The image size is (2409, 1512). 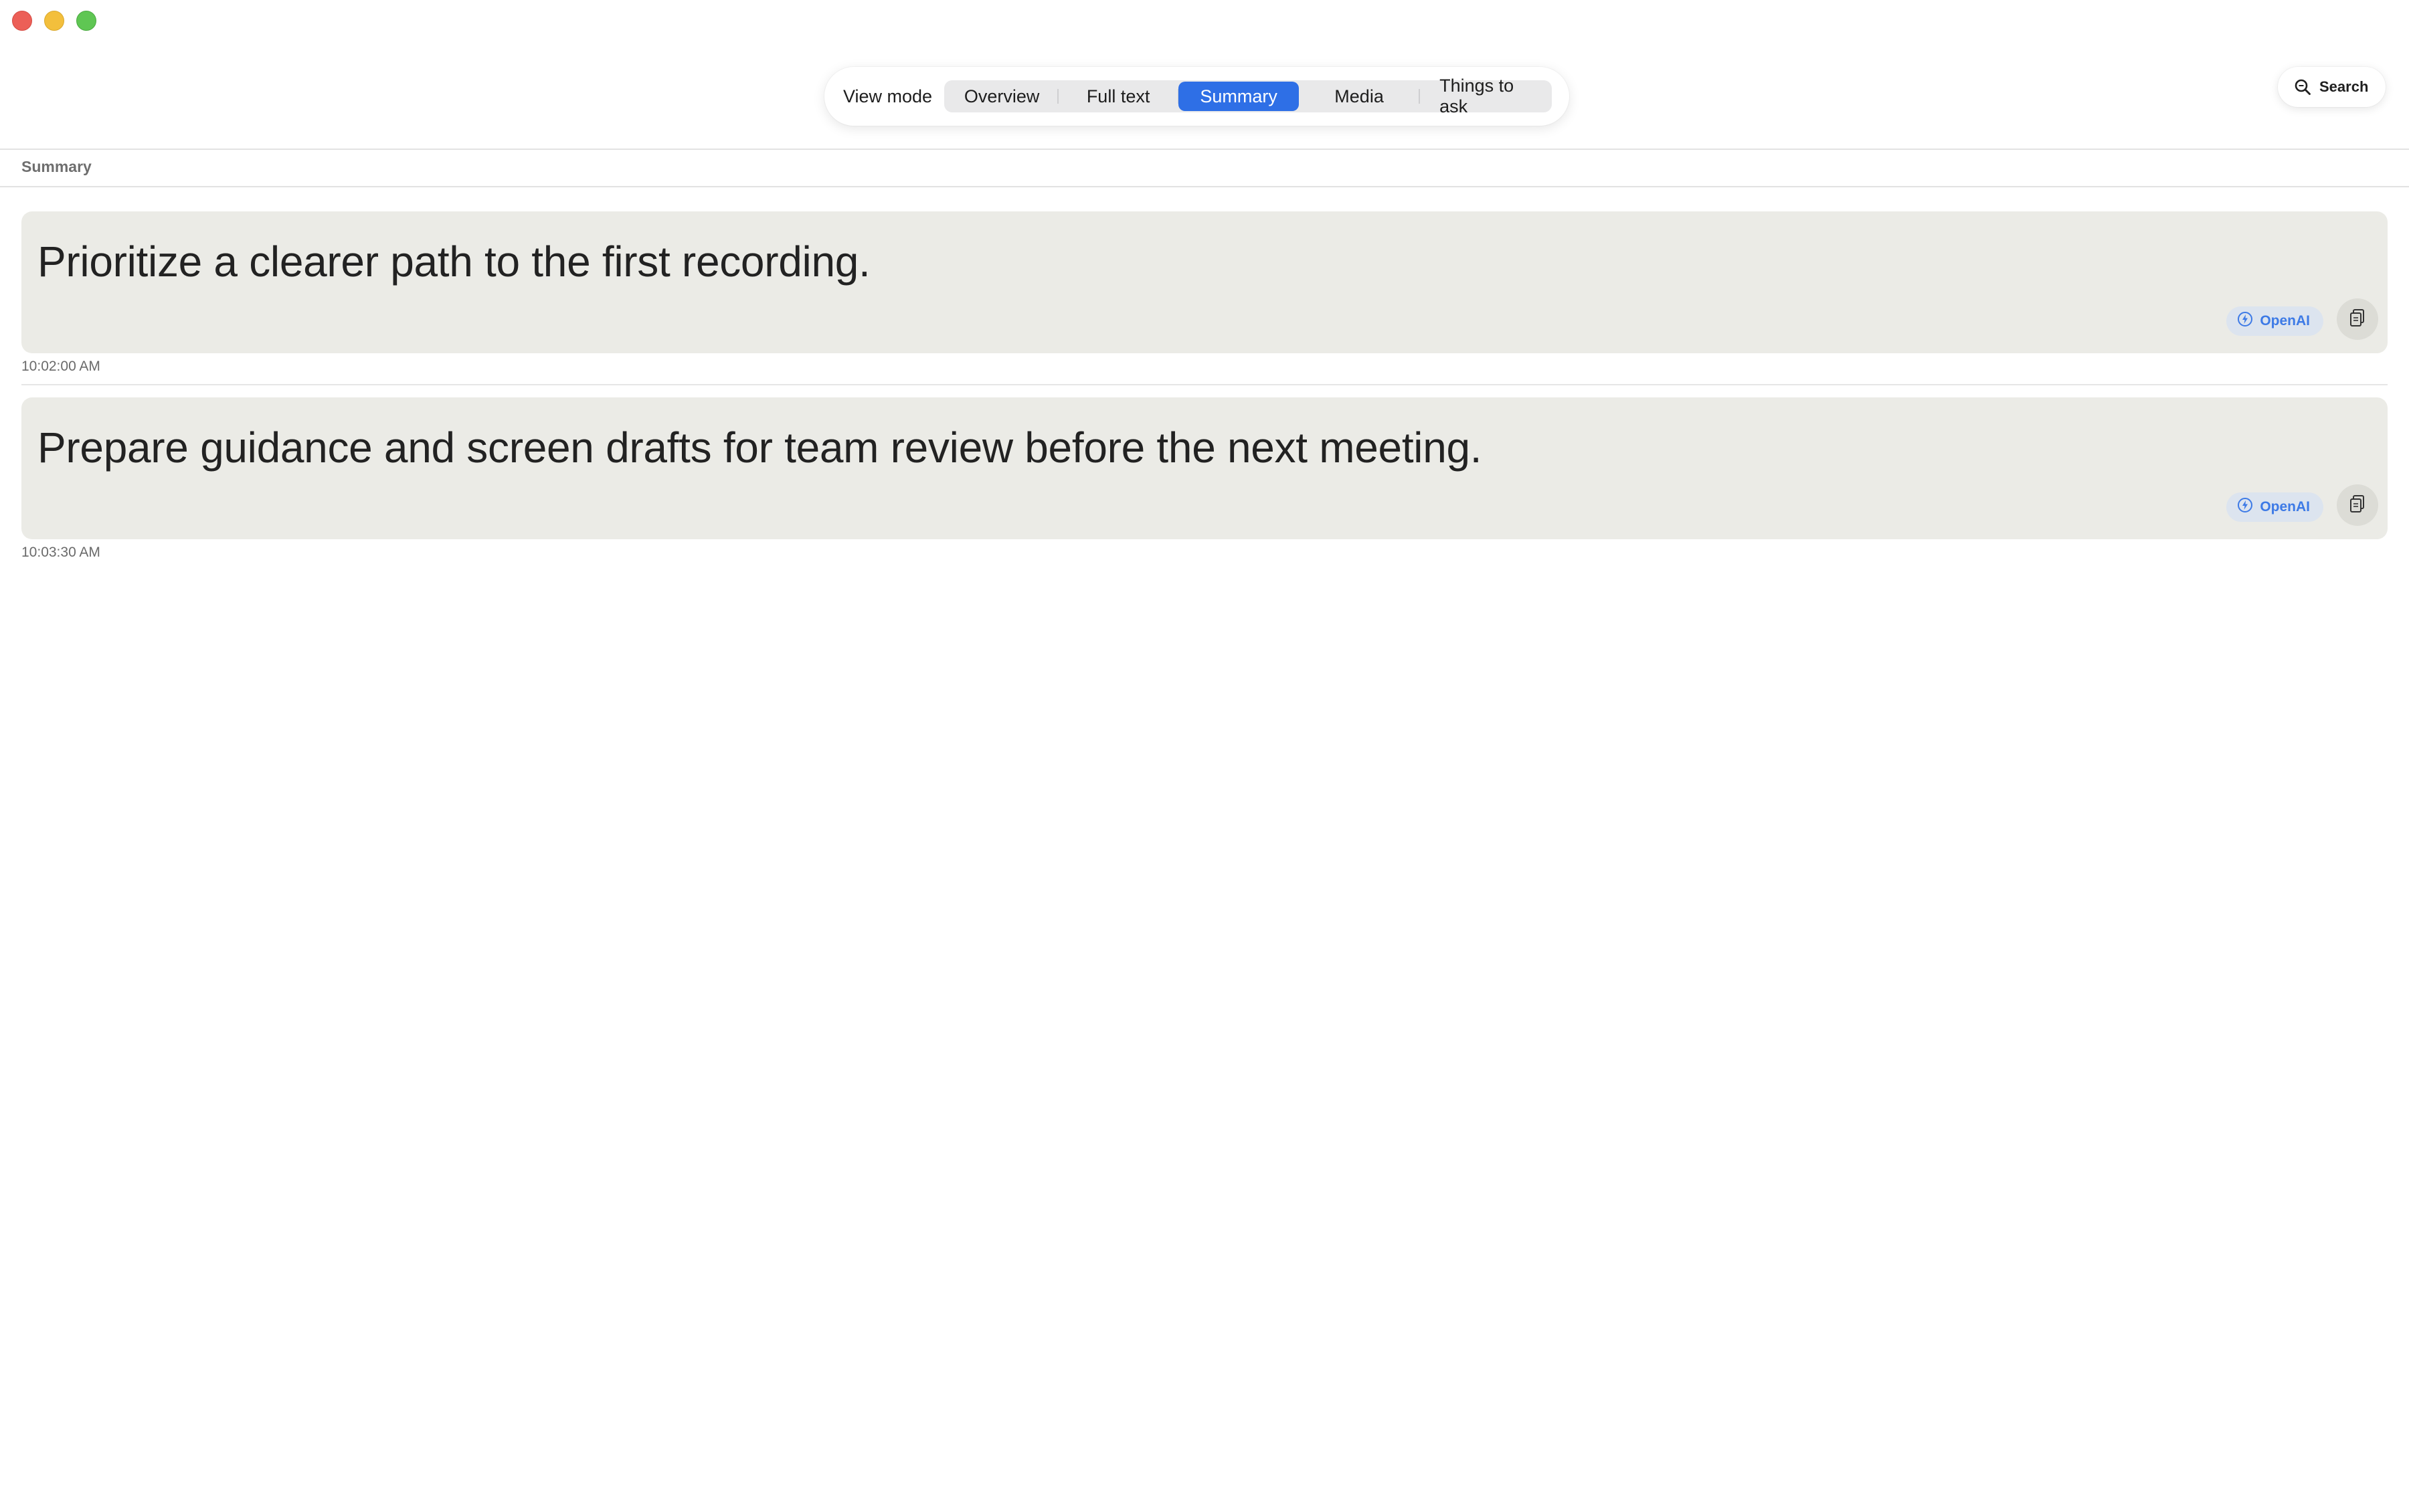 I want to click on view-mode-label: View mode, so click(x=888, y=96).